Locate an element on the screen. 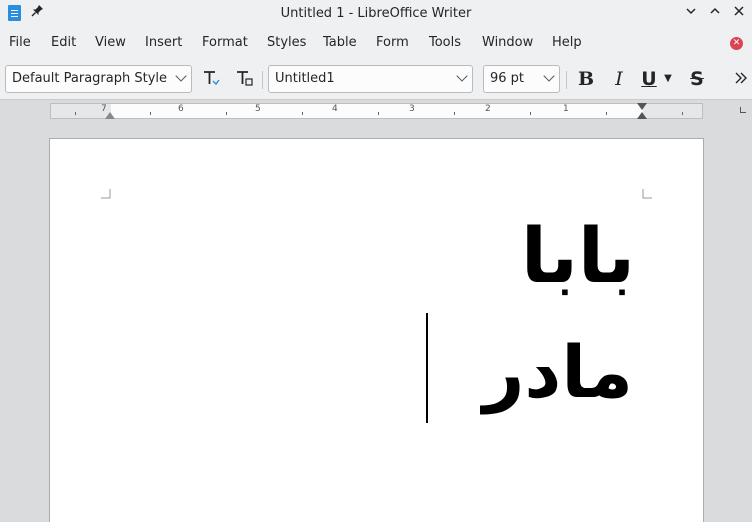 This screenshot has width=752, height=522. ruler-margin-right is located at coordinates (672, 111).